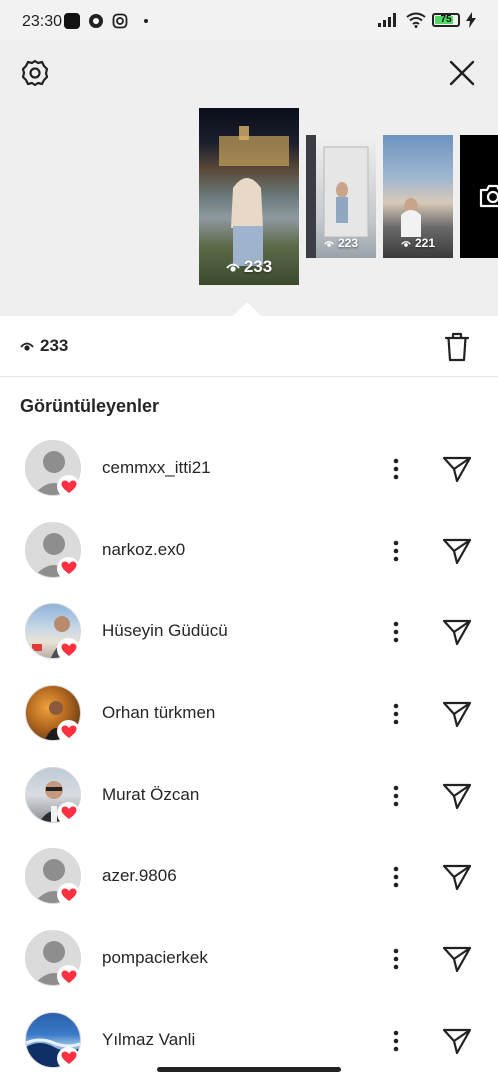 This screenshot has height=1080, width=498. I want to click on settings-button, so click(35, 73).